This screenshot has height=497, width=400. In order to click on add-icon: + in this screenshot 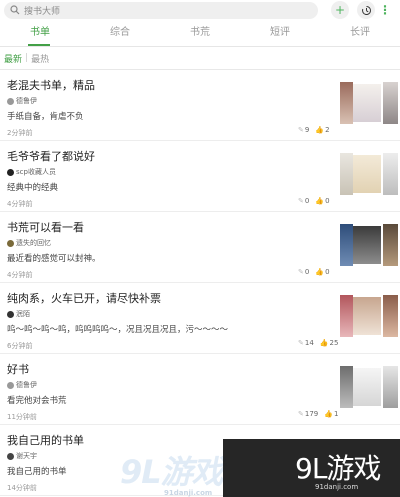, I will do `click(340, 10)`.